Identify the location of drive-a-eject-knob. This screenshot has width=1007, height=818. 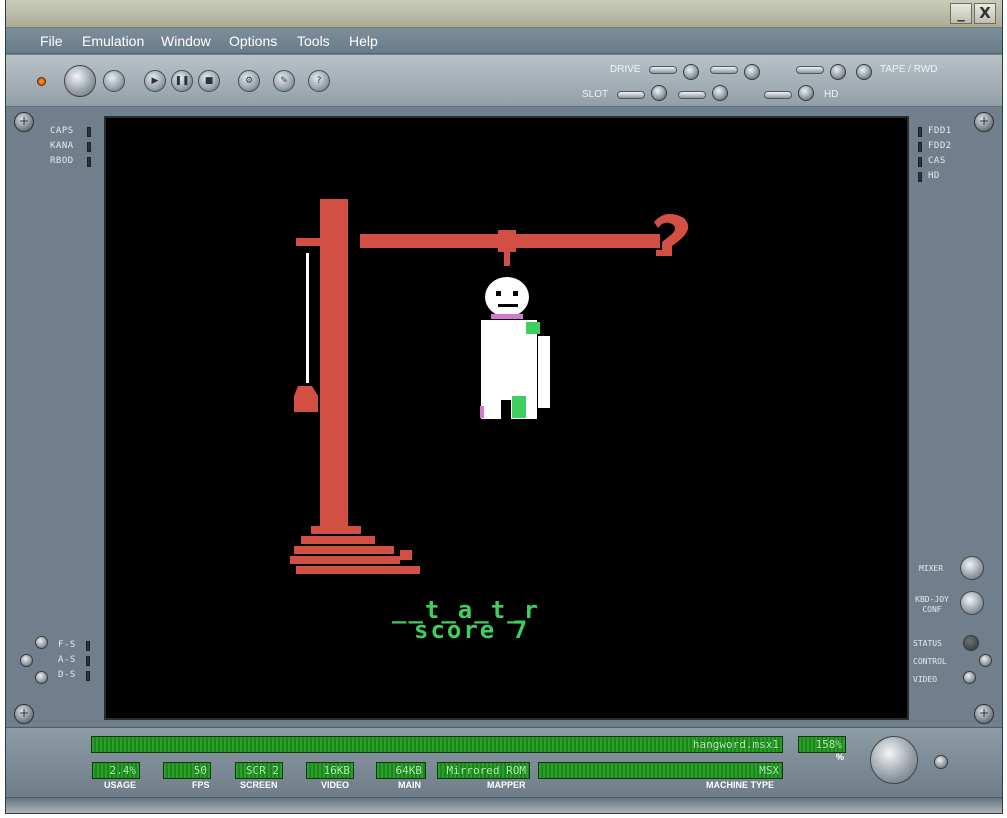
(691, 72).